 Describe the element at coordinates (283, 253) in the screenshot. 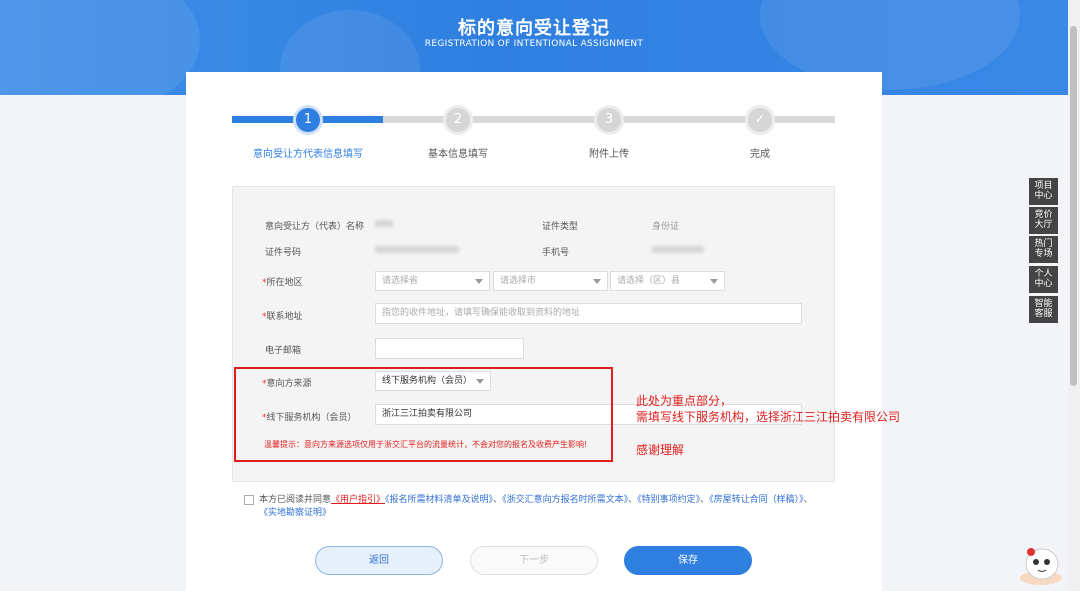

I see `id-number-label: 证件号码` at that location.